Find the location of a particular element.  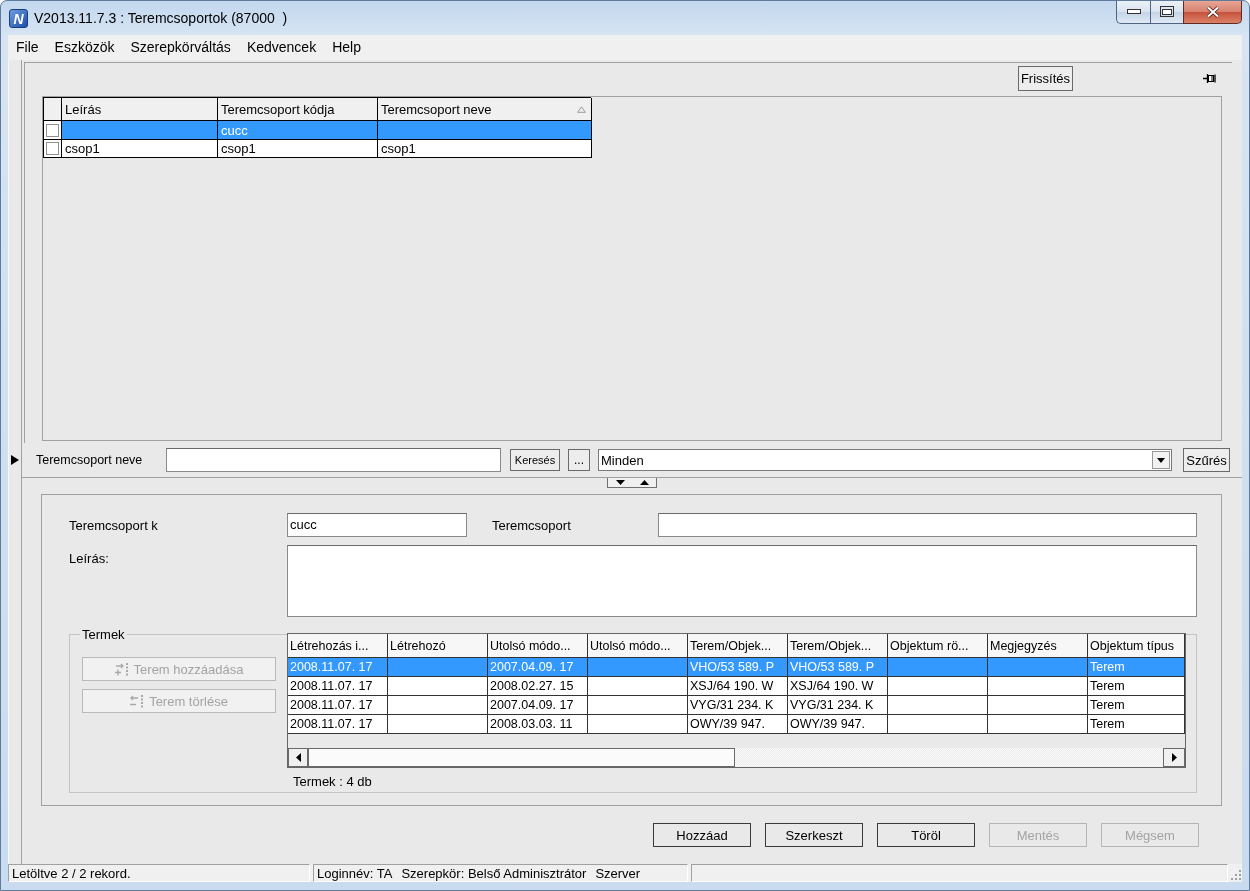

edit-button: Szerkeszt is located at coordinates (814, 835).